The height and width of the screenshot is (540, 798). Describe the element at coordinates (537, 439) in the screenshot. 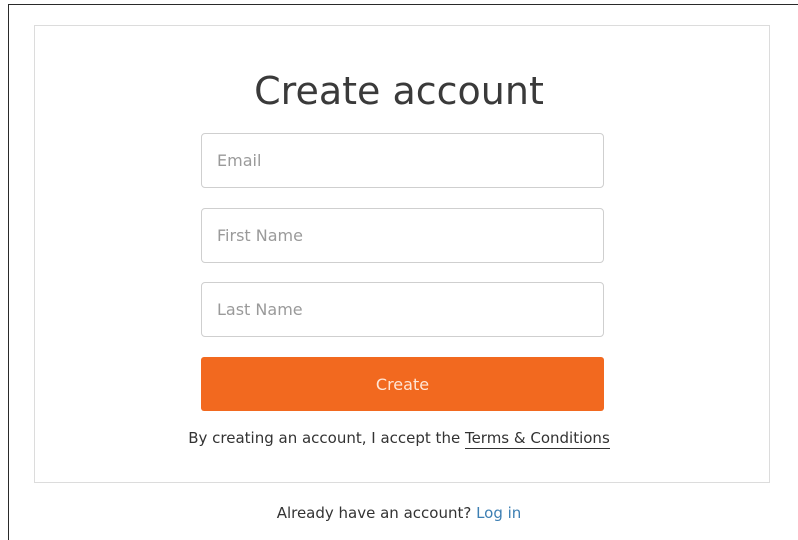

I see `terms-link: Terms & Conditions` at that location.